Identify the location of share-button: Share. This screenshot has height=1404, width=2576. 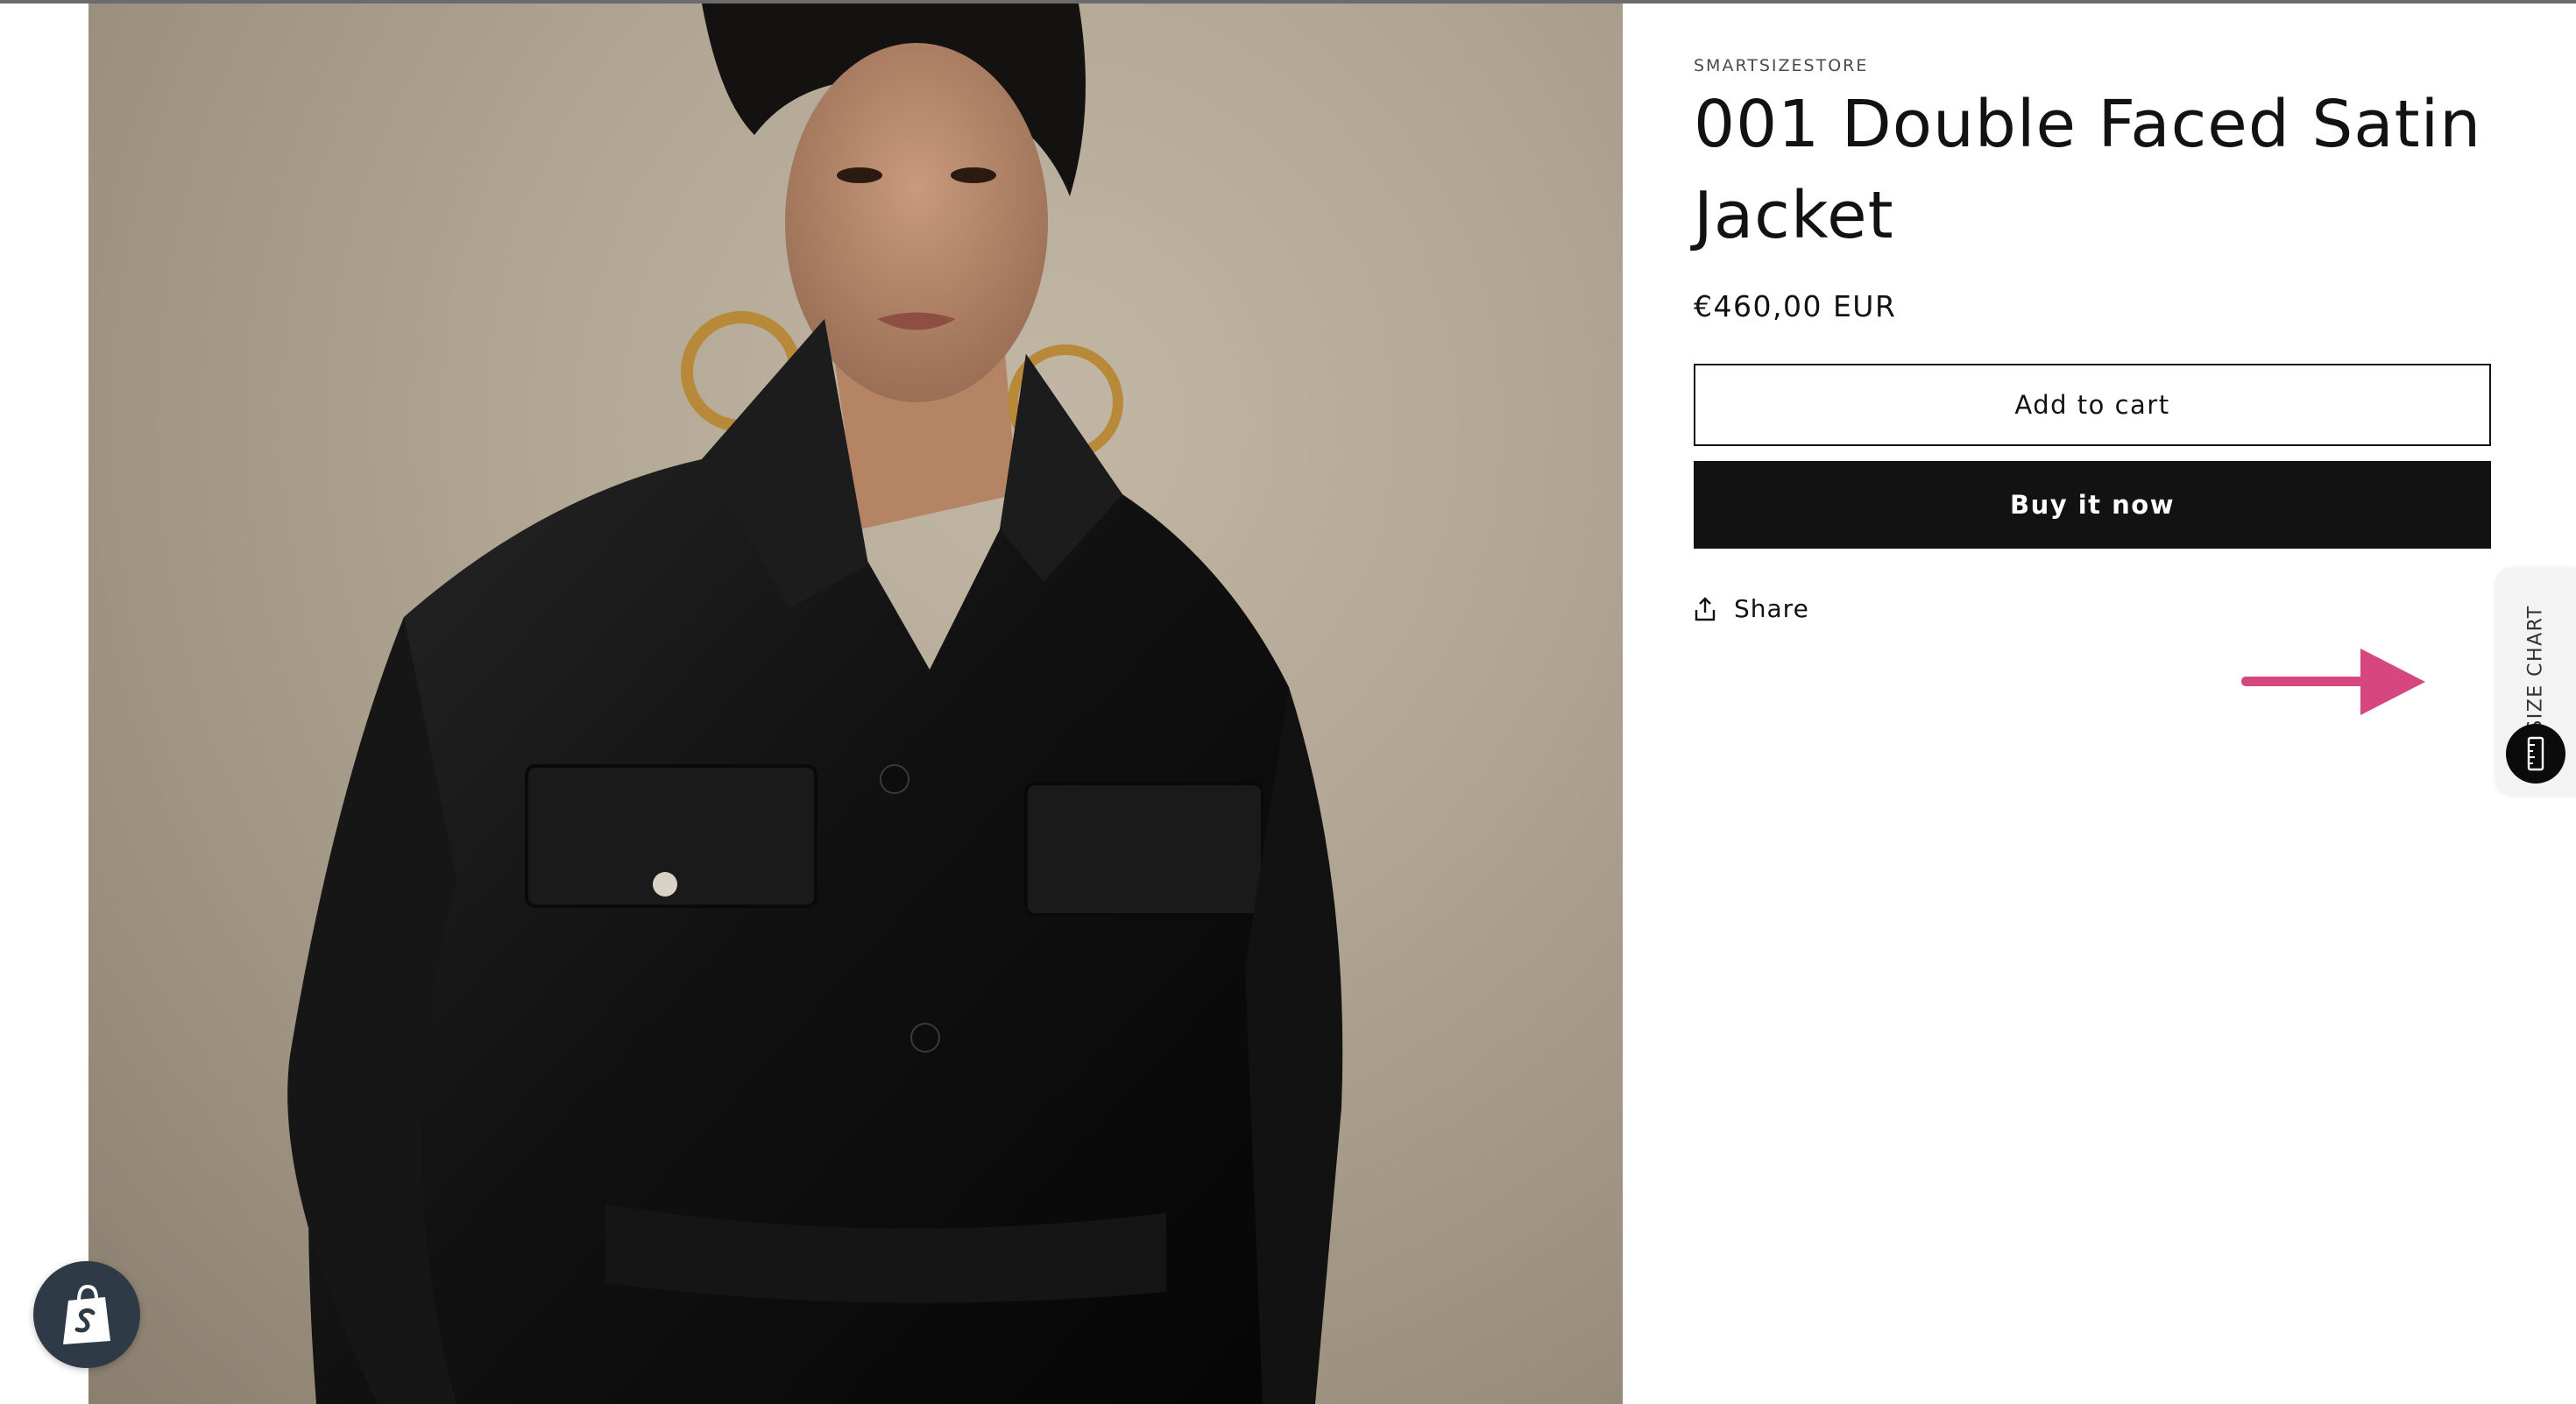
(1759, 608).